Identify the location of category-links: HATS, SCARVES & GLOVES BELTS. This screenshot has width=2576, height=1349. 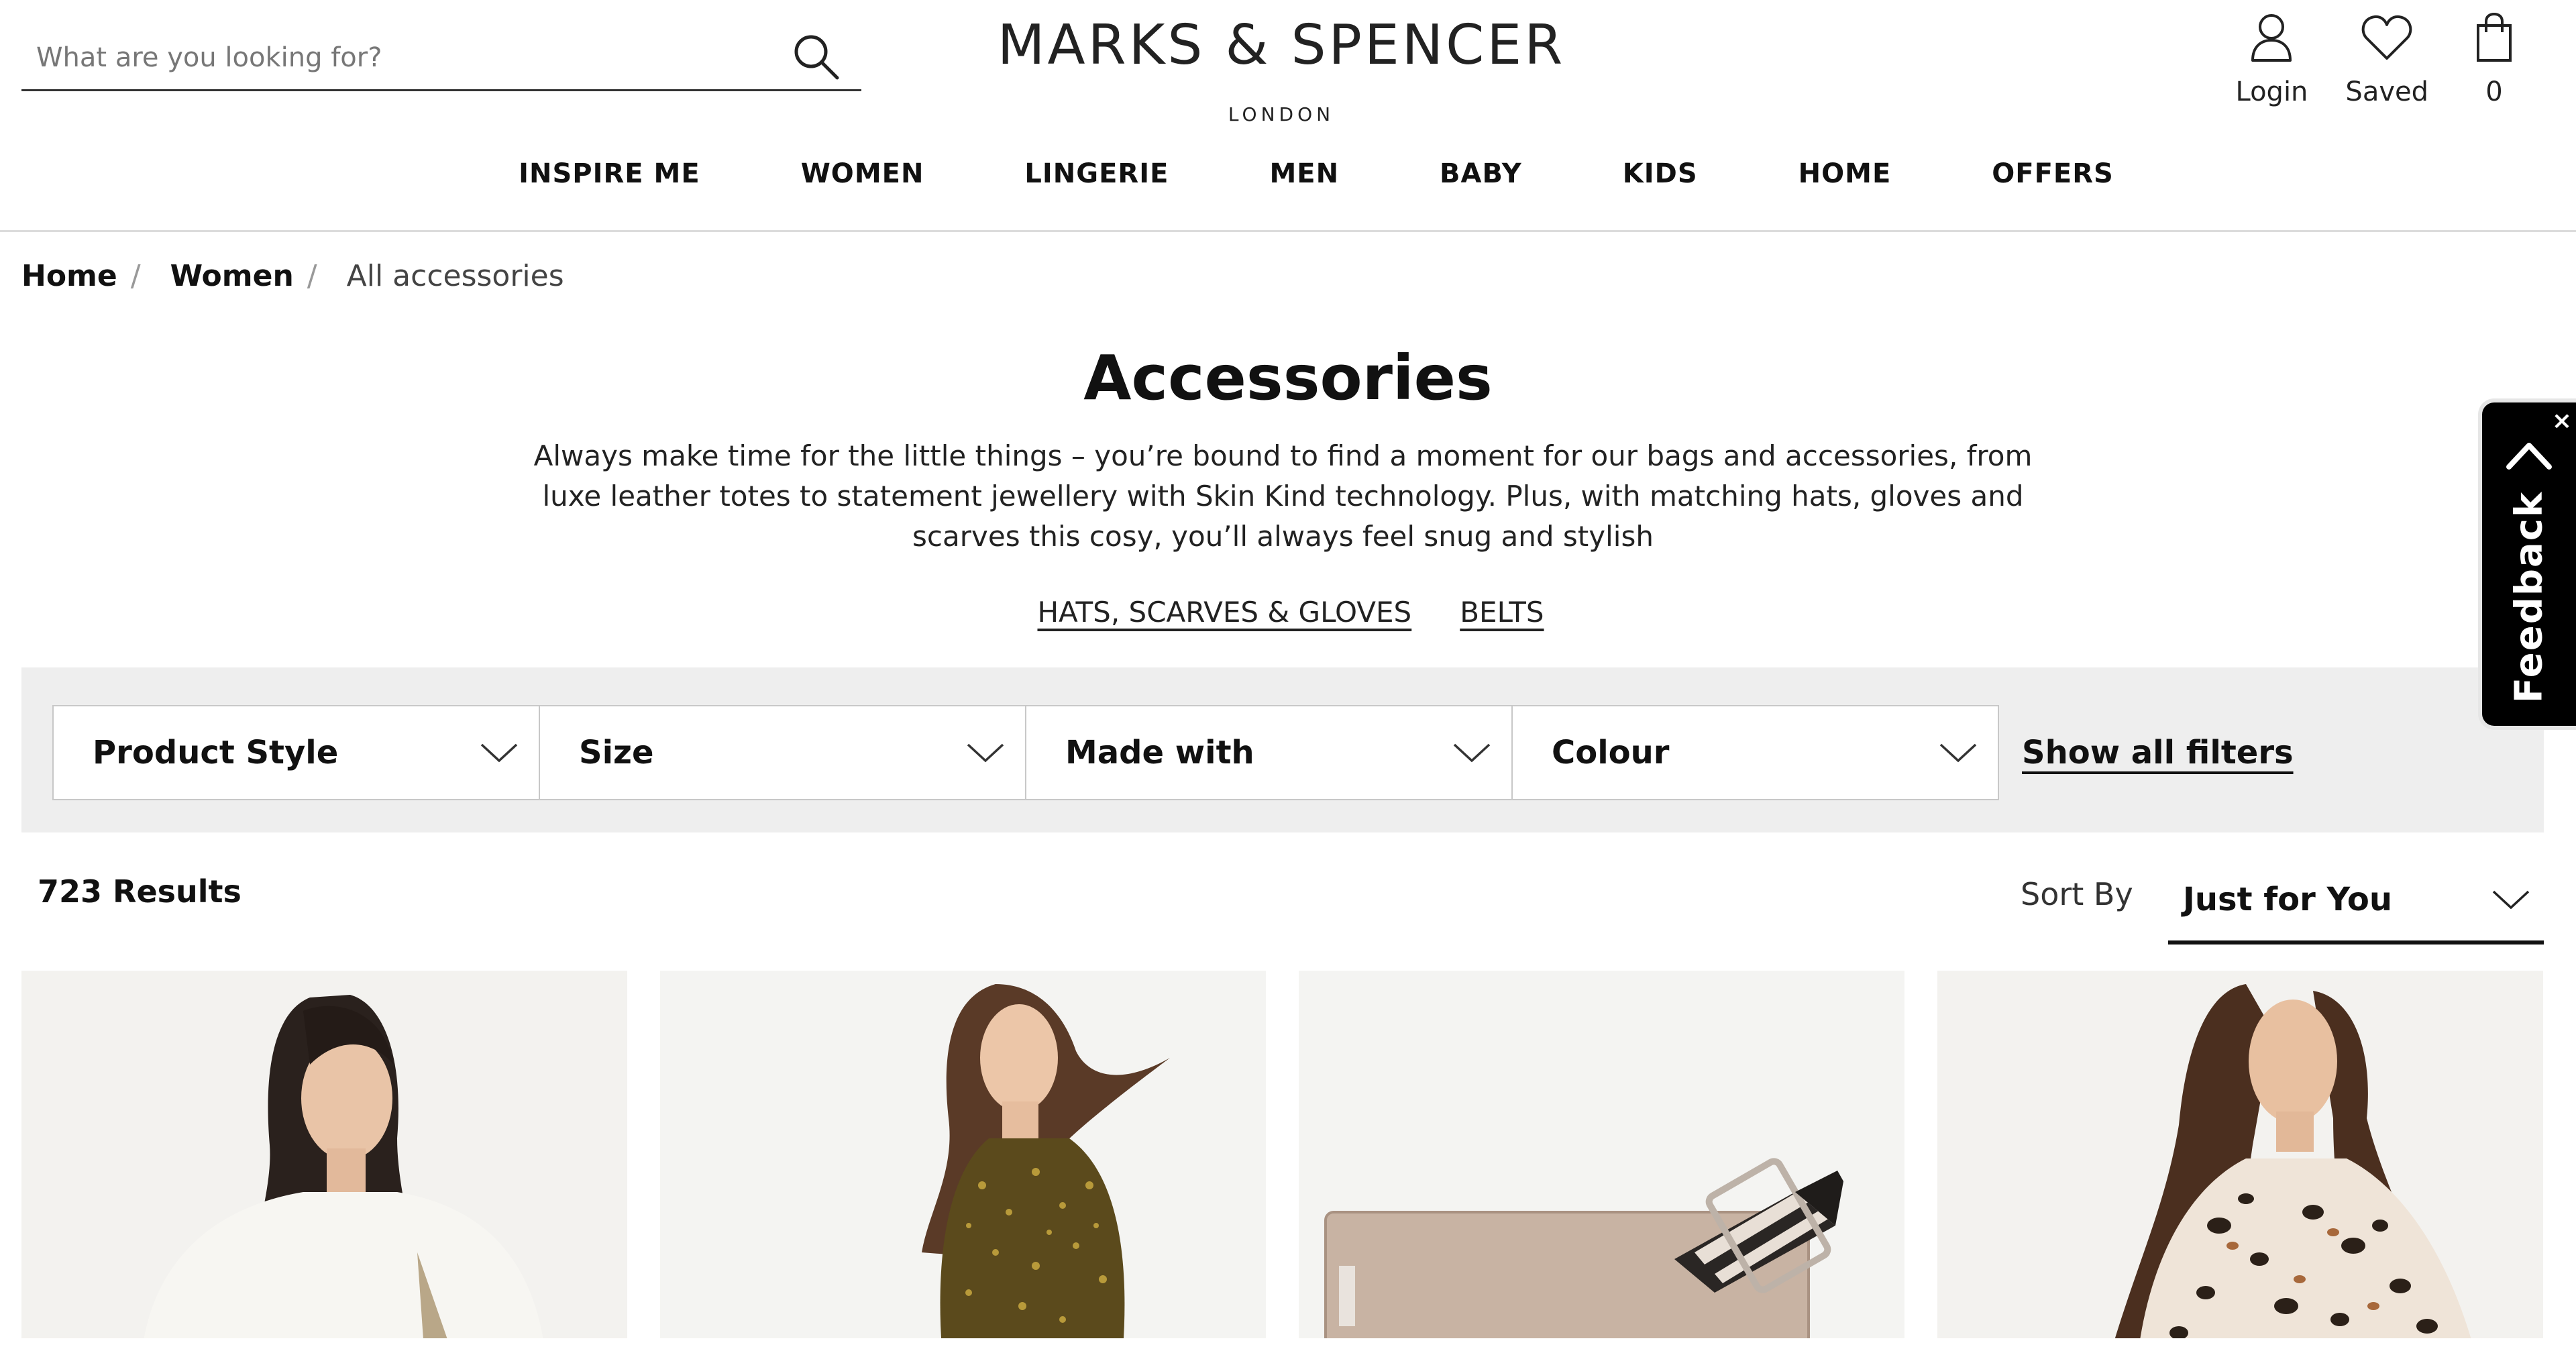
(1288, 612).